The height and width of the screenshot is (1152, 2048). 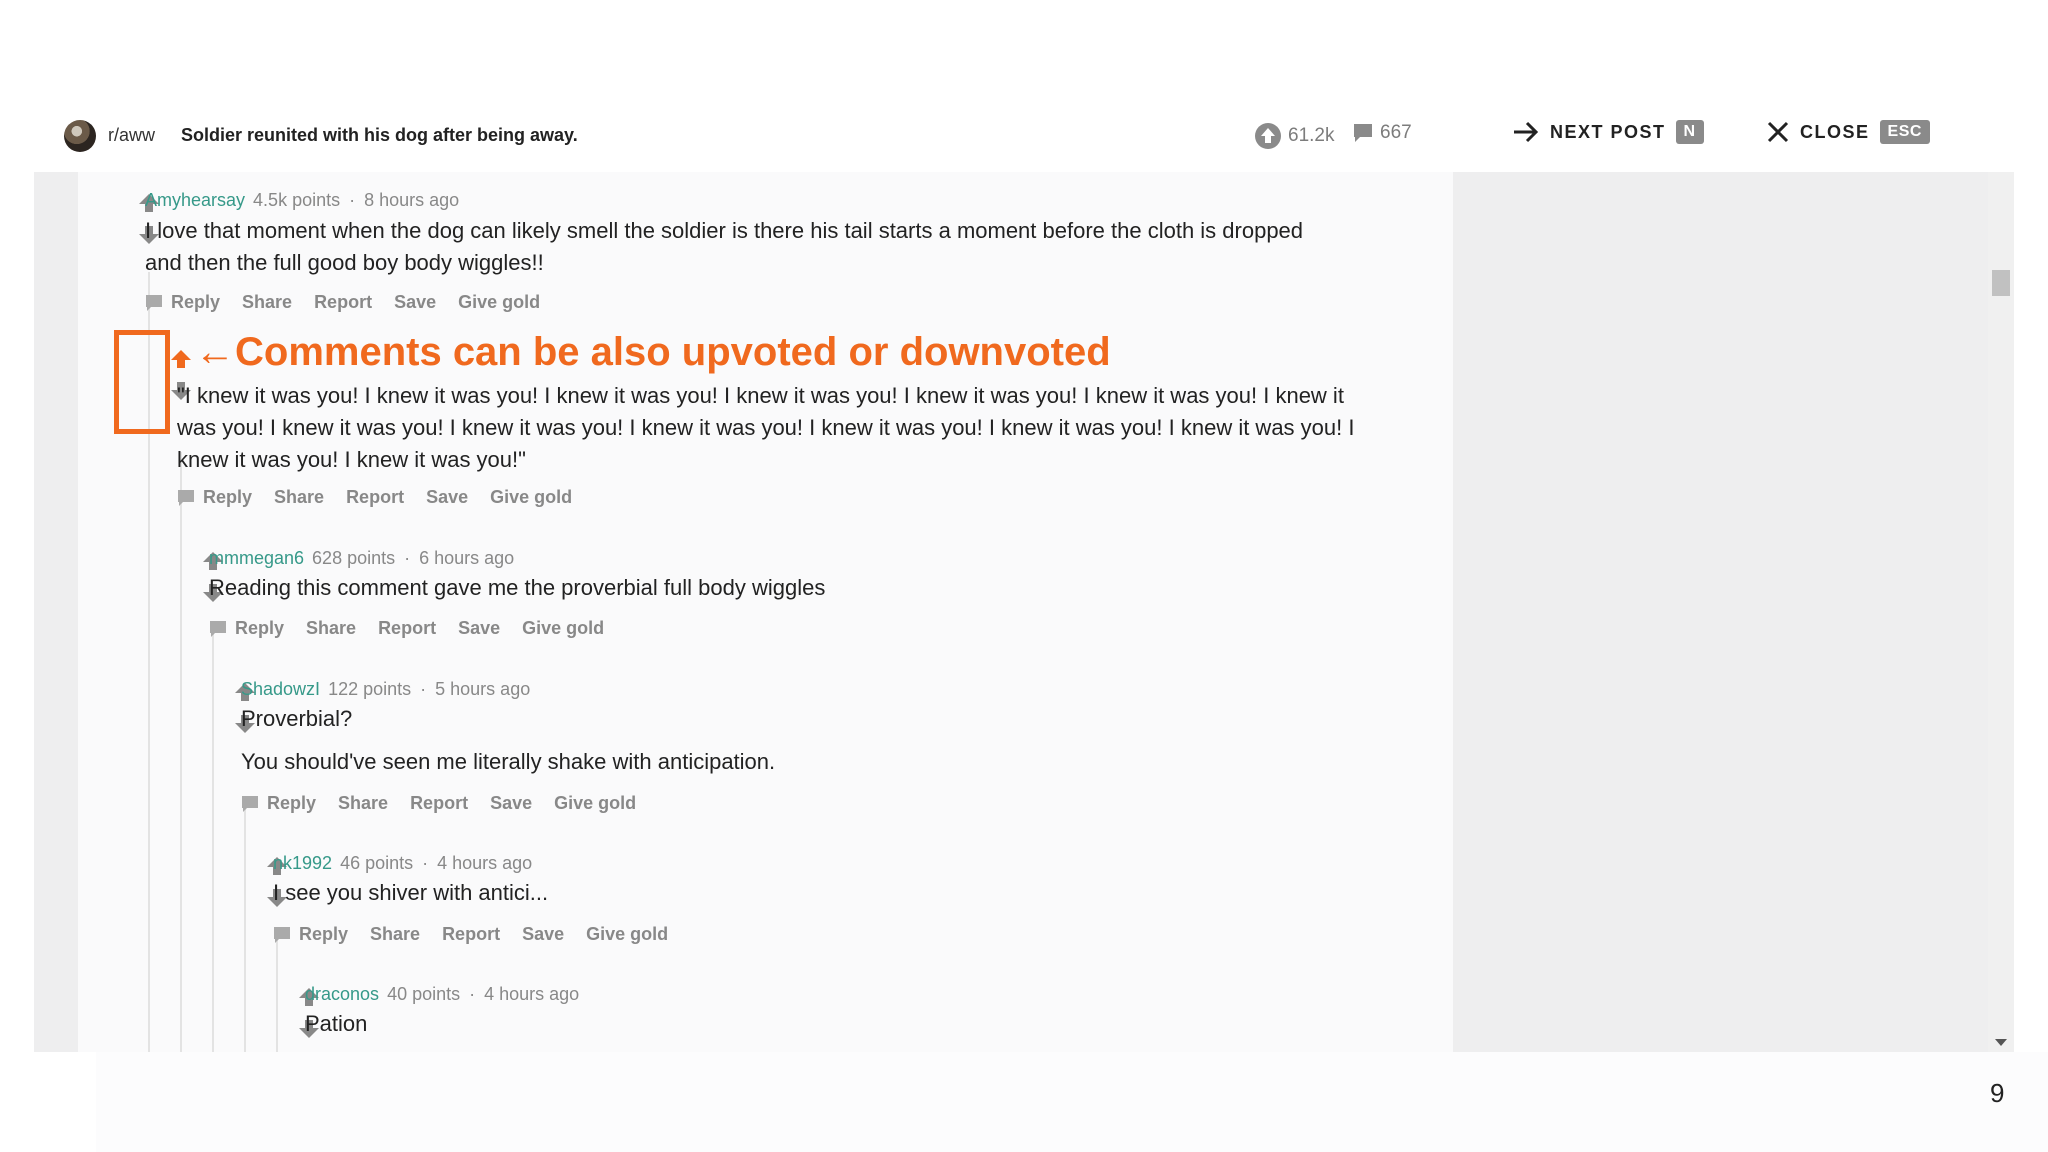 I want to click on comment-time: 6 hours ago, so click(x=466, y=558).